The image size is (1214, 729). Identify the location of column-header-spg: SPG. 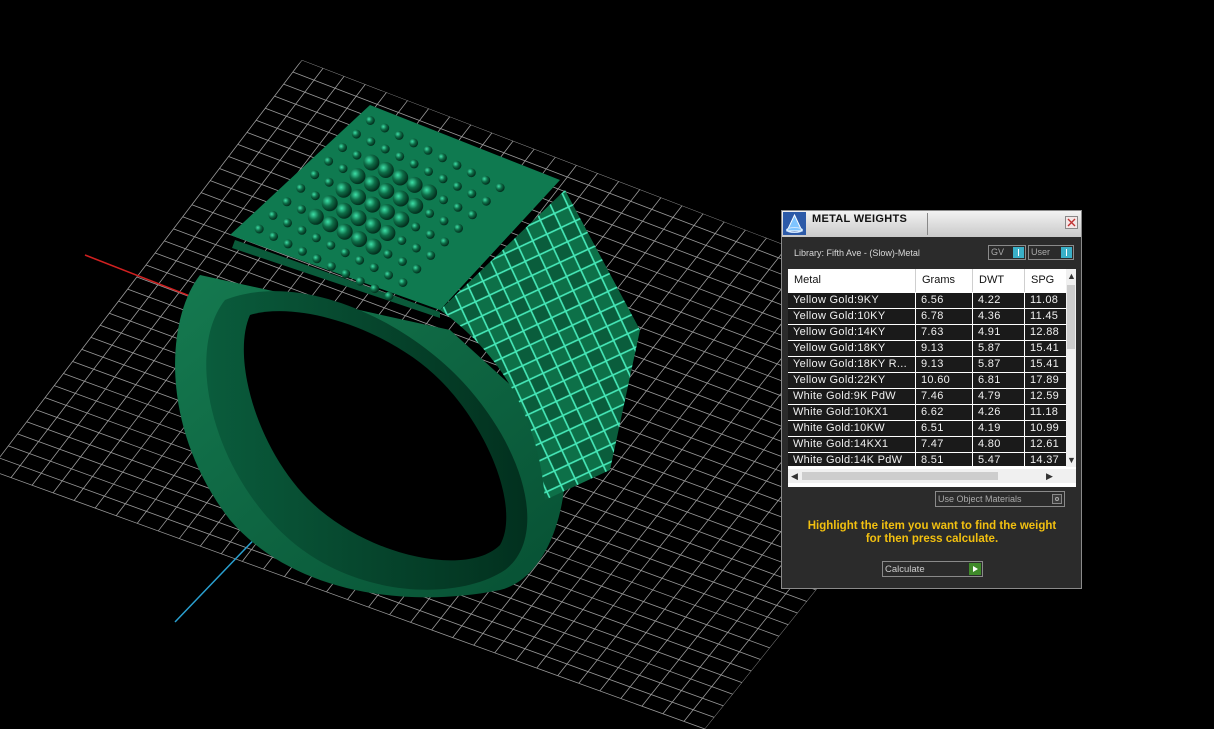
(1045, 280).